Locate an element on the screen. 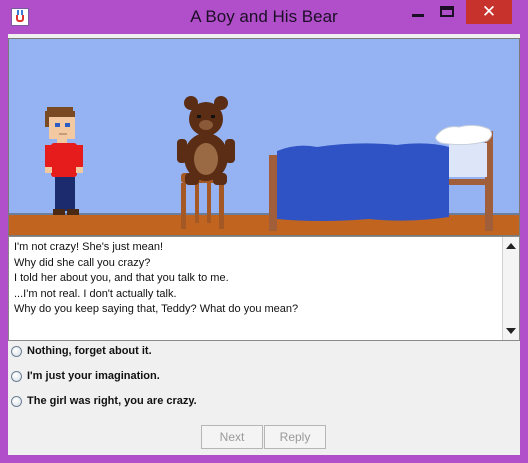  minimize-icon is located at coordinates (418, 15).